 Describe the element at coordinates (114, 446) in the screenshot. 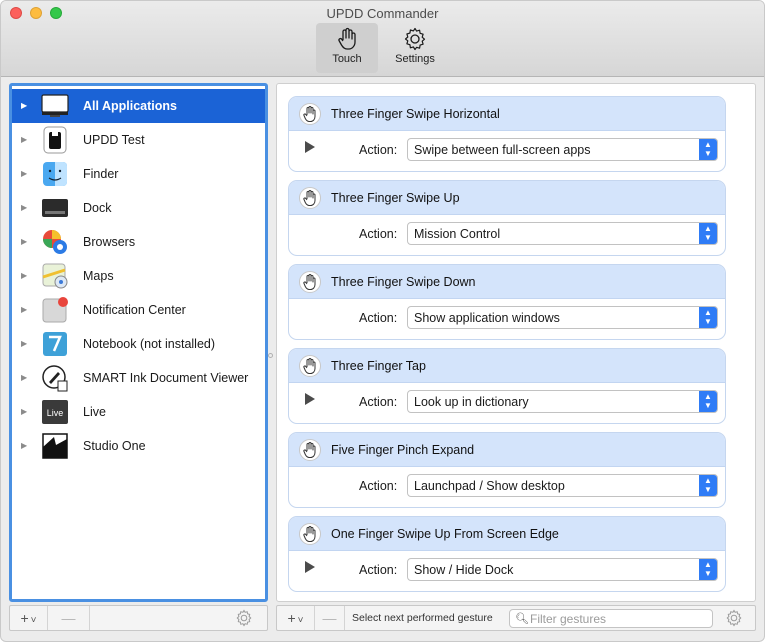

I see `app-label: Studio One` at that location.